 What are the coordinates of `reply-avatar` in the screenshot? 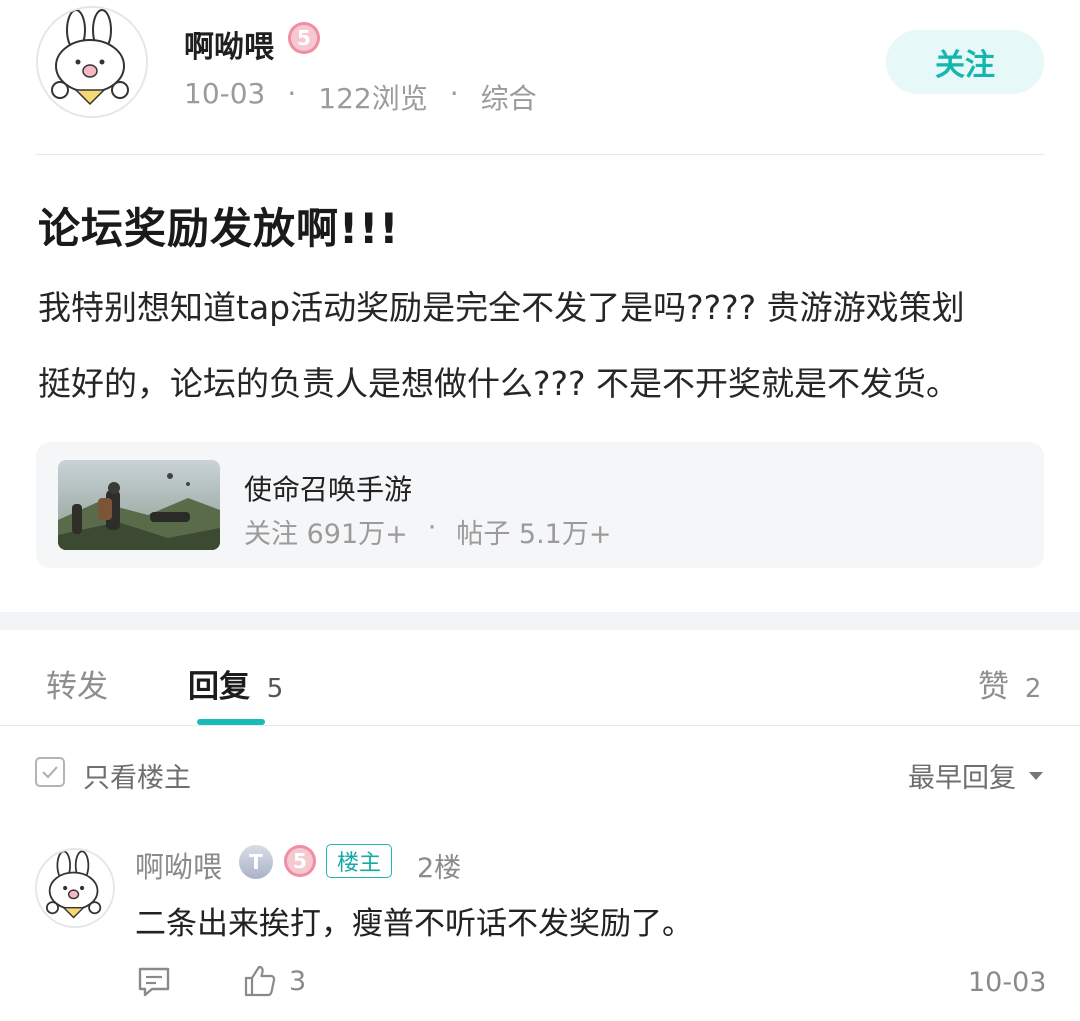 It's located at (75, 888).